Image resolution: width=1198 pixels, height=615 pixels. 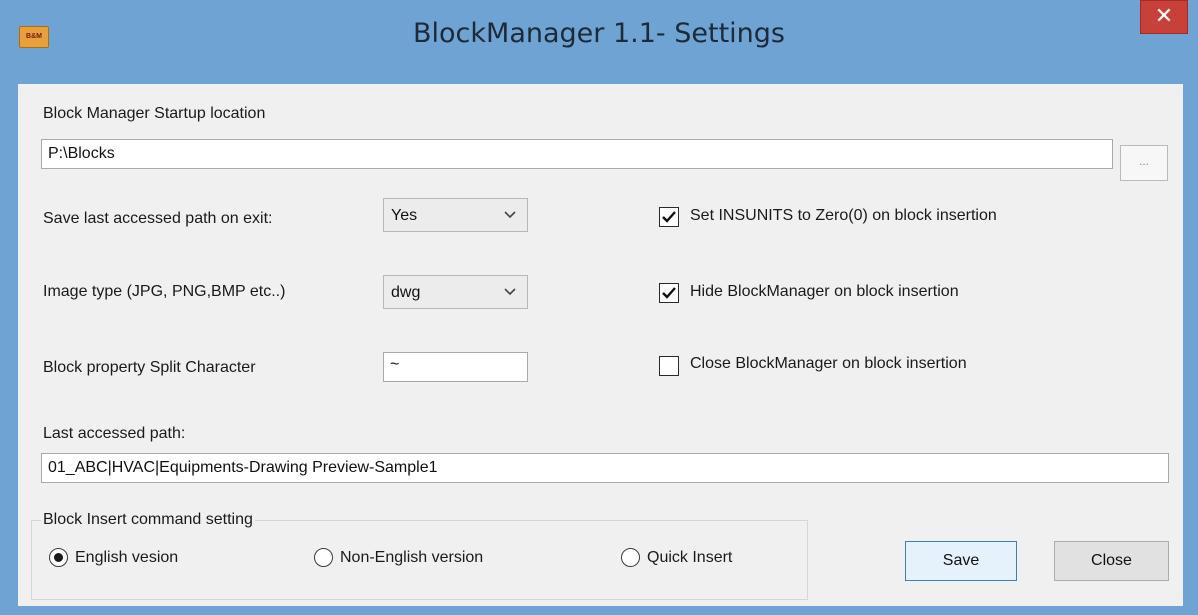 I want to click on title-bar: B&M BlockManager 1.1- Settings ✕, so click(x=599, y=42).